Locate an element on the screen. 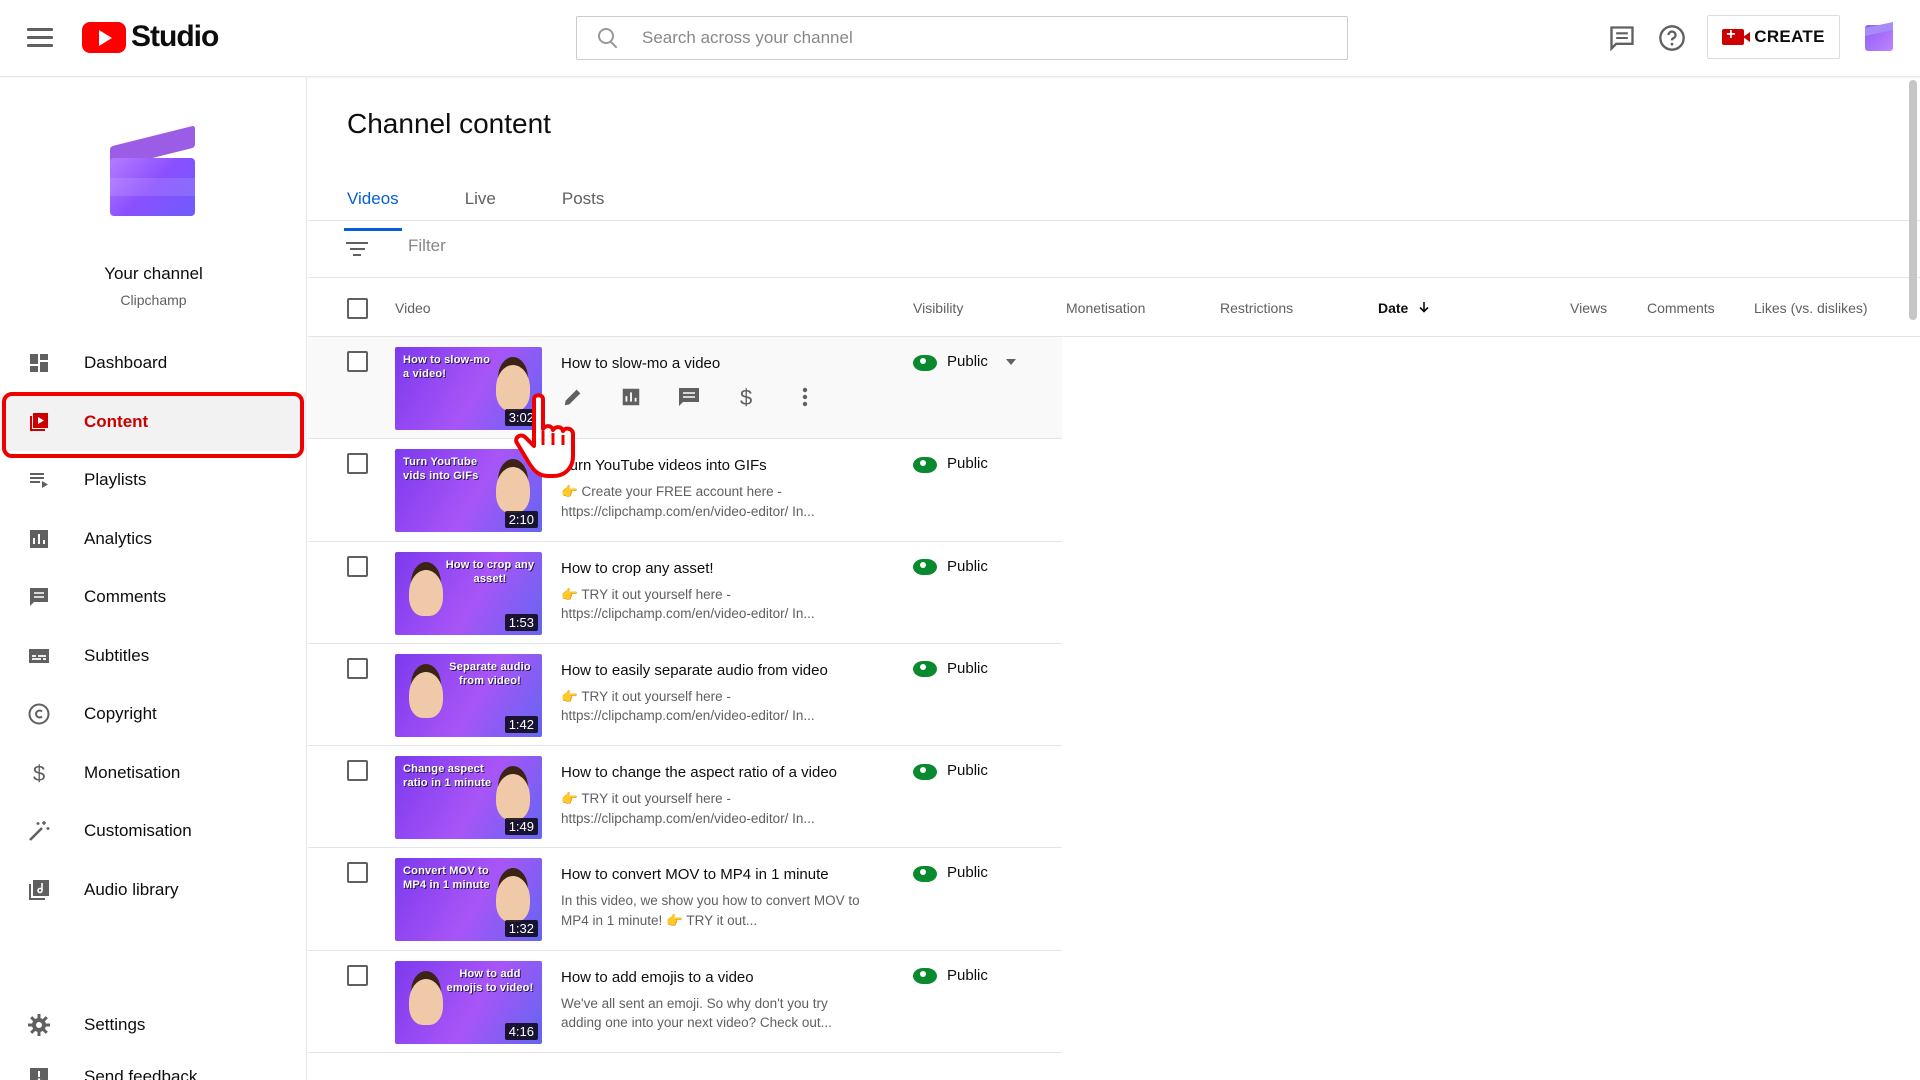  video-duration: 3:02 is located at coordinates (521, 417).